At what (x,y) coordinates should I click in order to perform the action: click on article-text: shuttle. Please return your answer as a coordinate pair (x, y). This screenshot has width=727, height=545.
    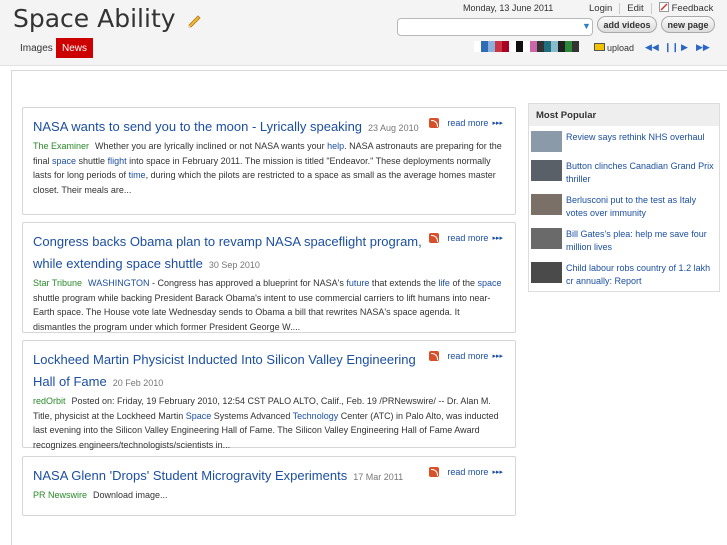
    Looking at the image, I should click on (92, 160).